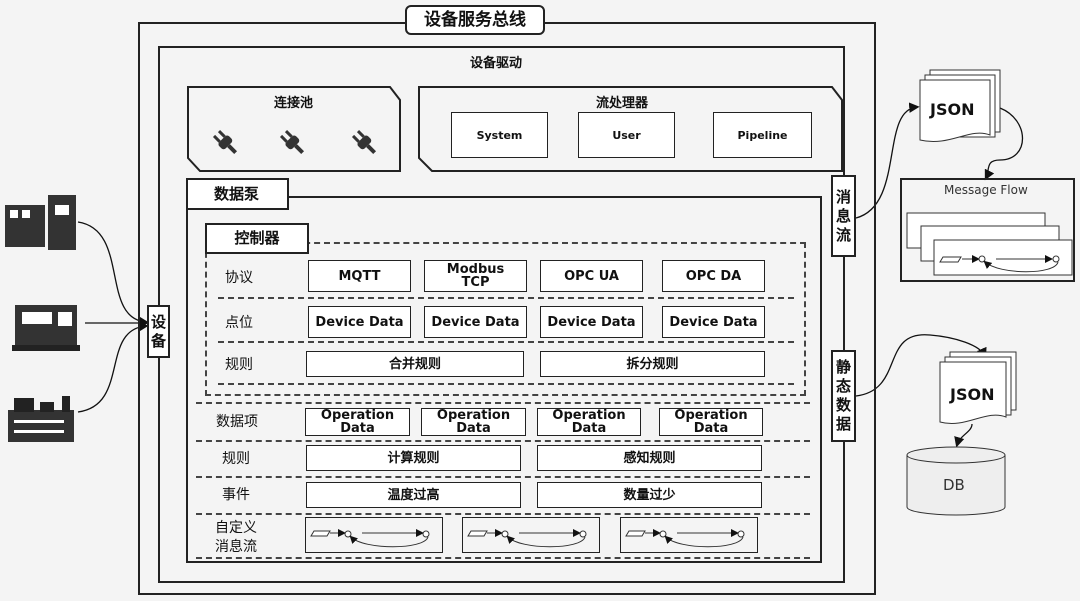 The width and height of the screenshot is (1080, 601). What do you see at coordinates (475, 20) in the screenshot?
I see `service-bus-title: 设备服务总线` at bounding box center [475, 20].